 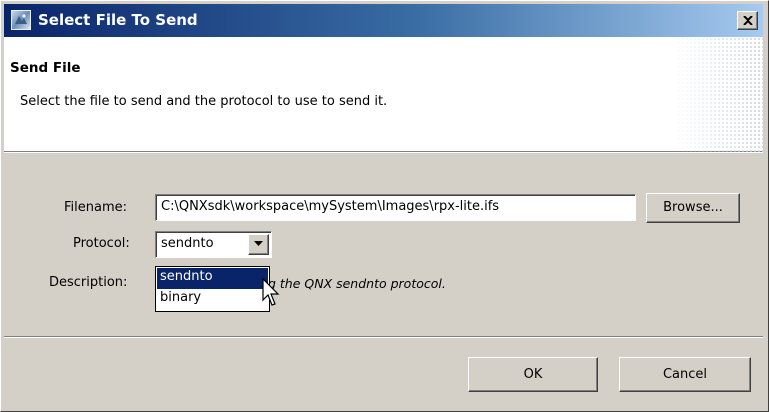 What do you see at coordinates (21, 20) in the screenshot?
I see `app-icon` at bounding box center [21, 20].